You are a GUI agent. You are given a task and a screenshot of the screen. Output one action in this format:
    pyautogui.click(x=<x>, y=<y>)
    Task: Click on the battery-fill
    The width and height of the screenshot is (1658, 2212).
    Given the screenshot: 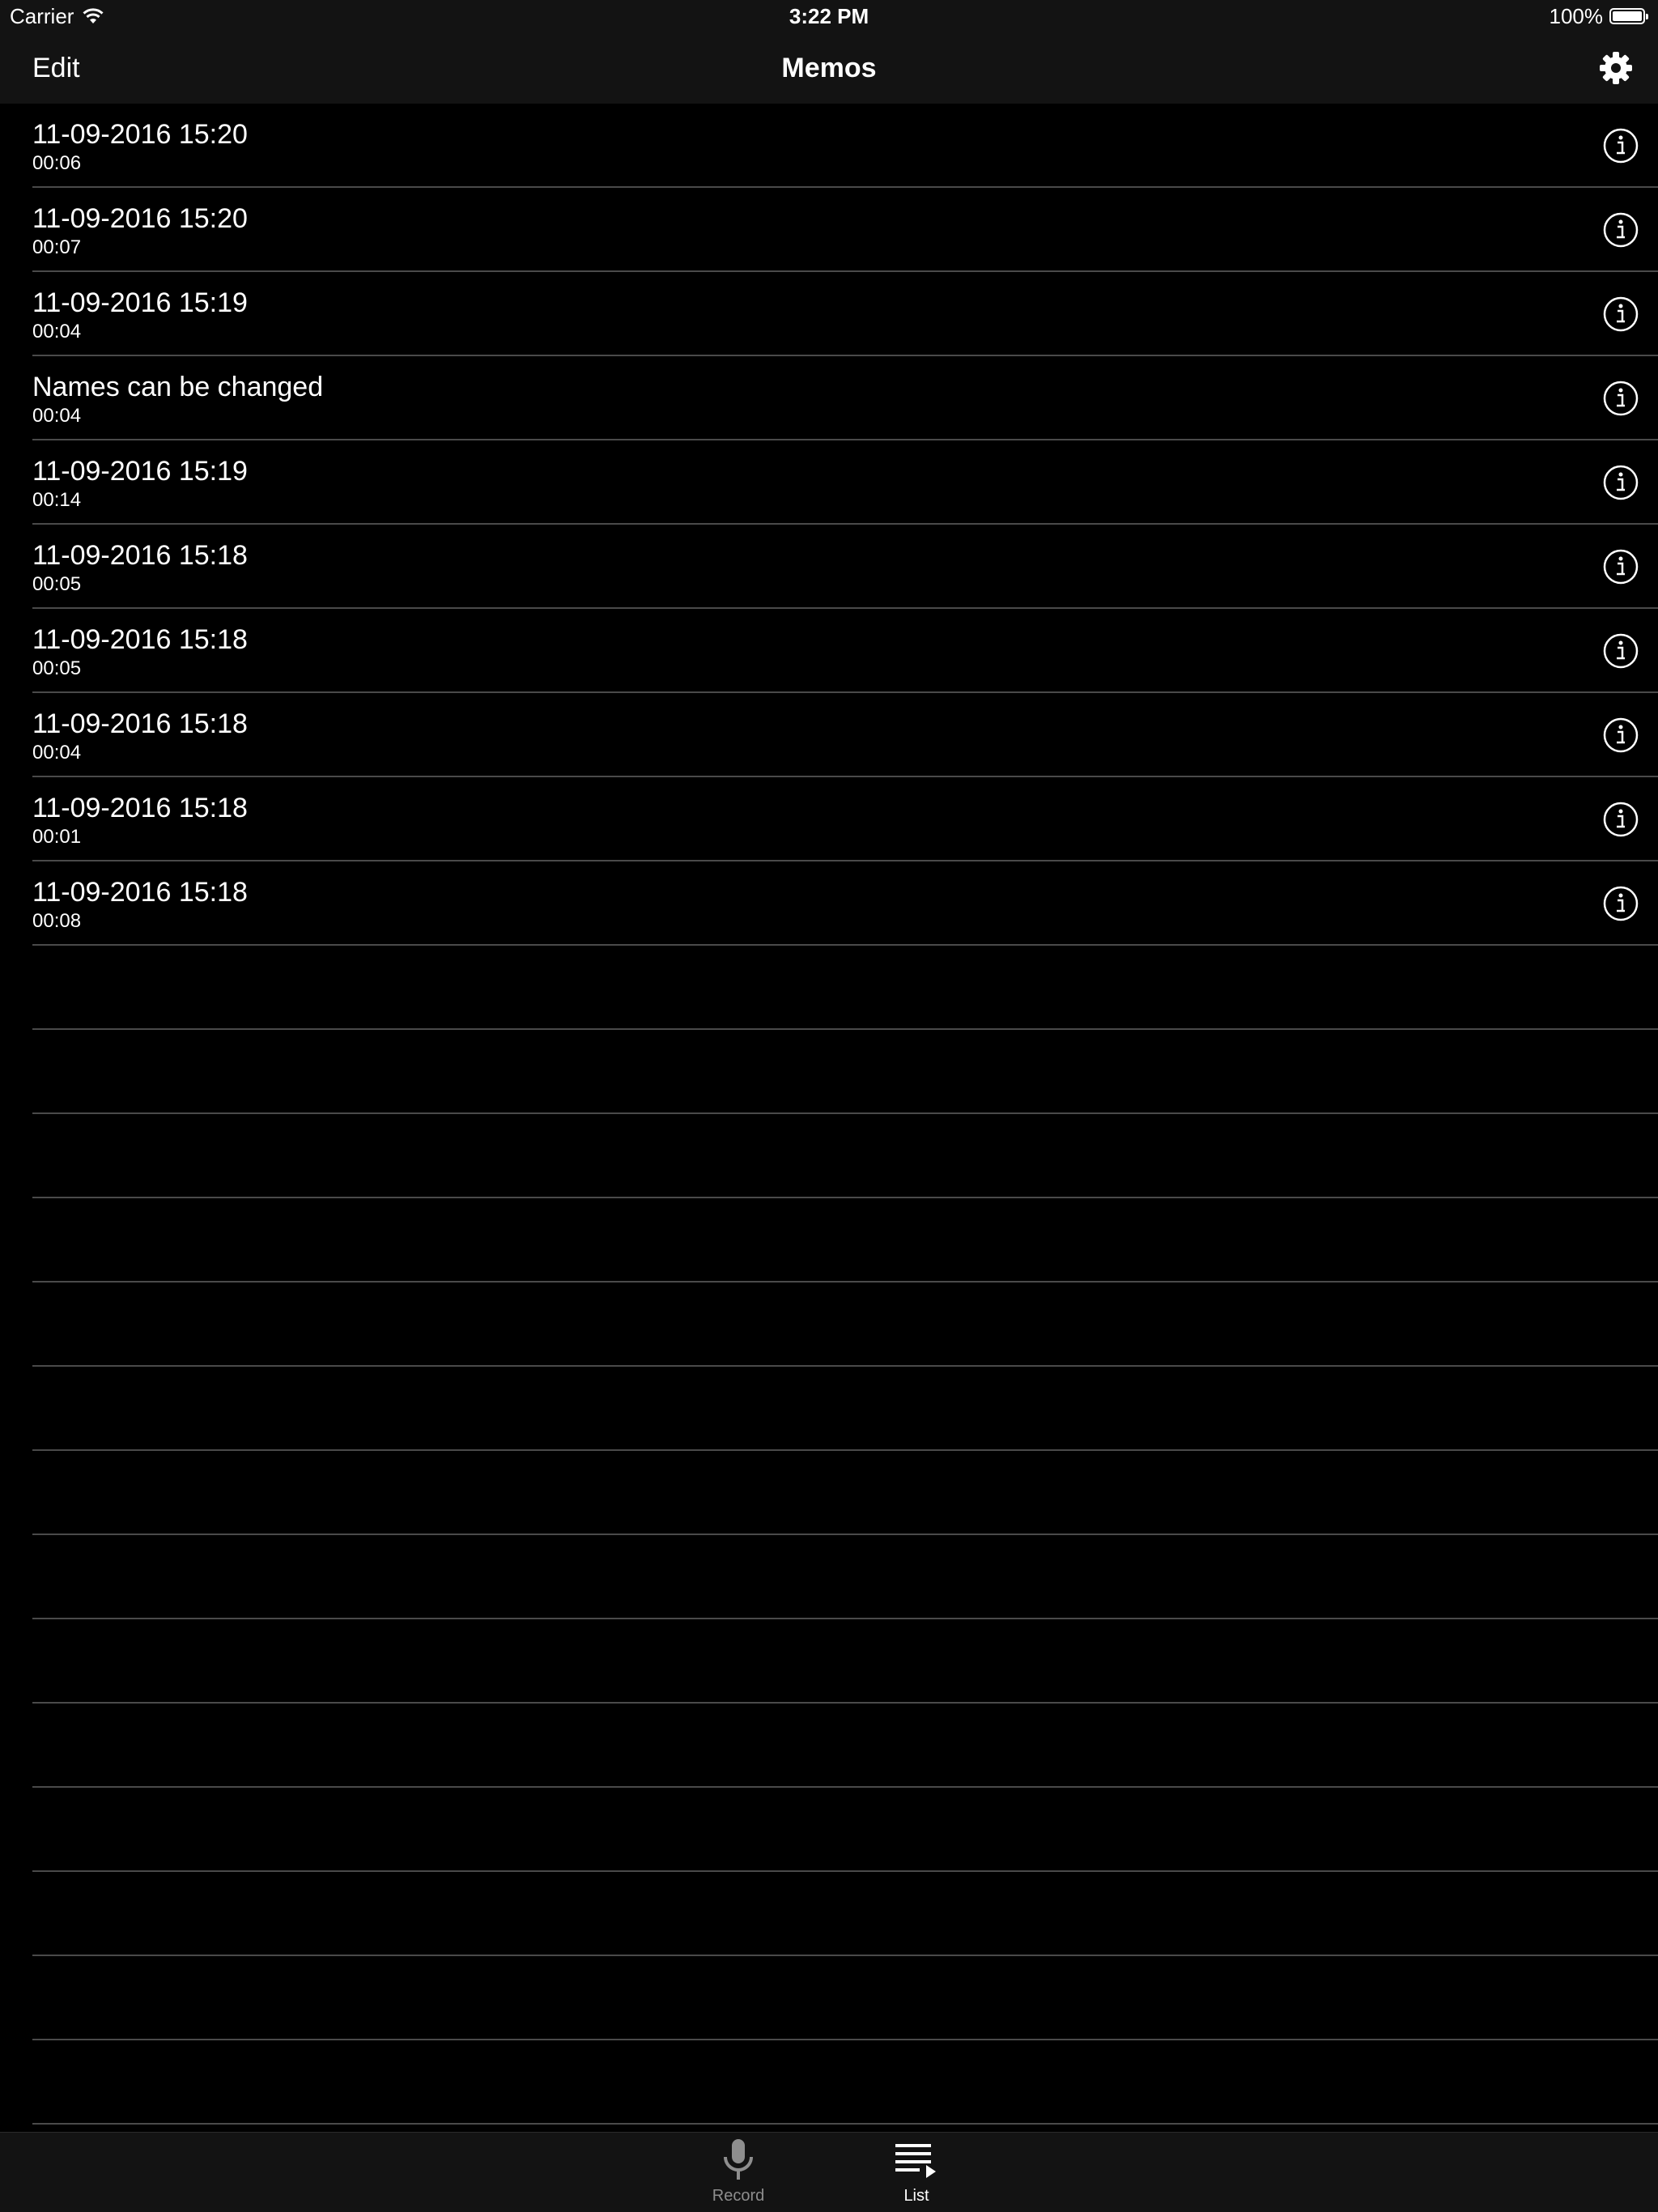 What is the action you would take?
    pyautogui.click(x=1627, y=16)
    